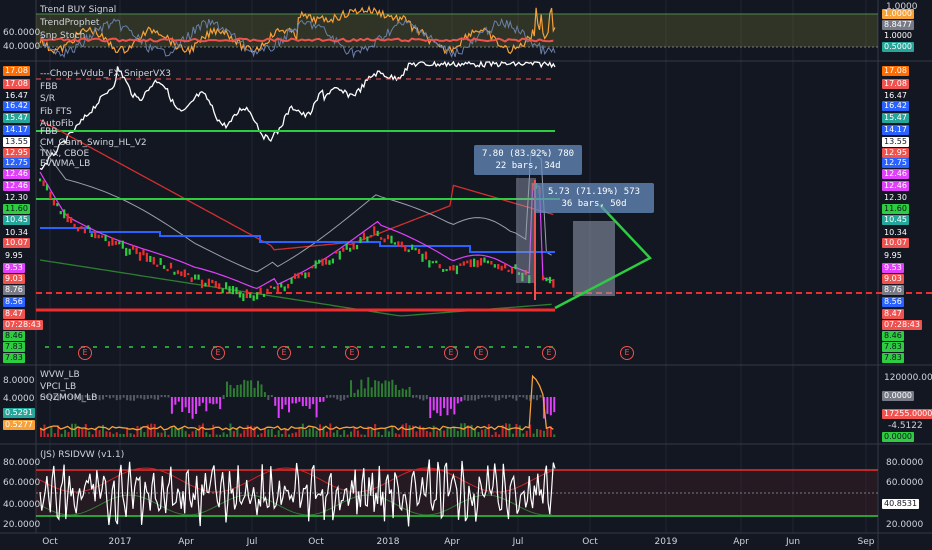 This screenshot has width=932, height=550. Describe the element at coordinates (62, 36) in the screenshot. I see `legend-snp-stoch: Snp Stoch` at that location.